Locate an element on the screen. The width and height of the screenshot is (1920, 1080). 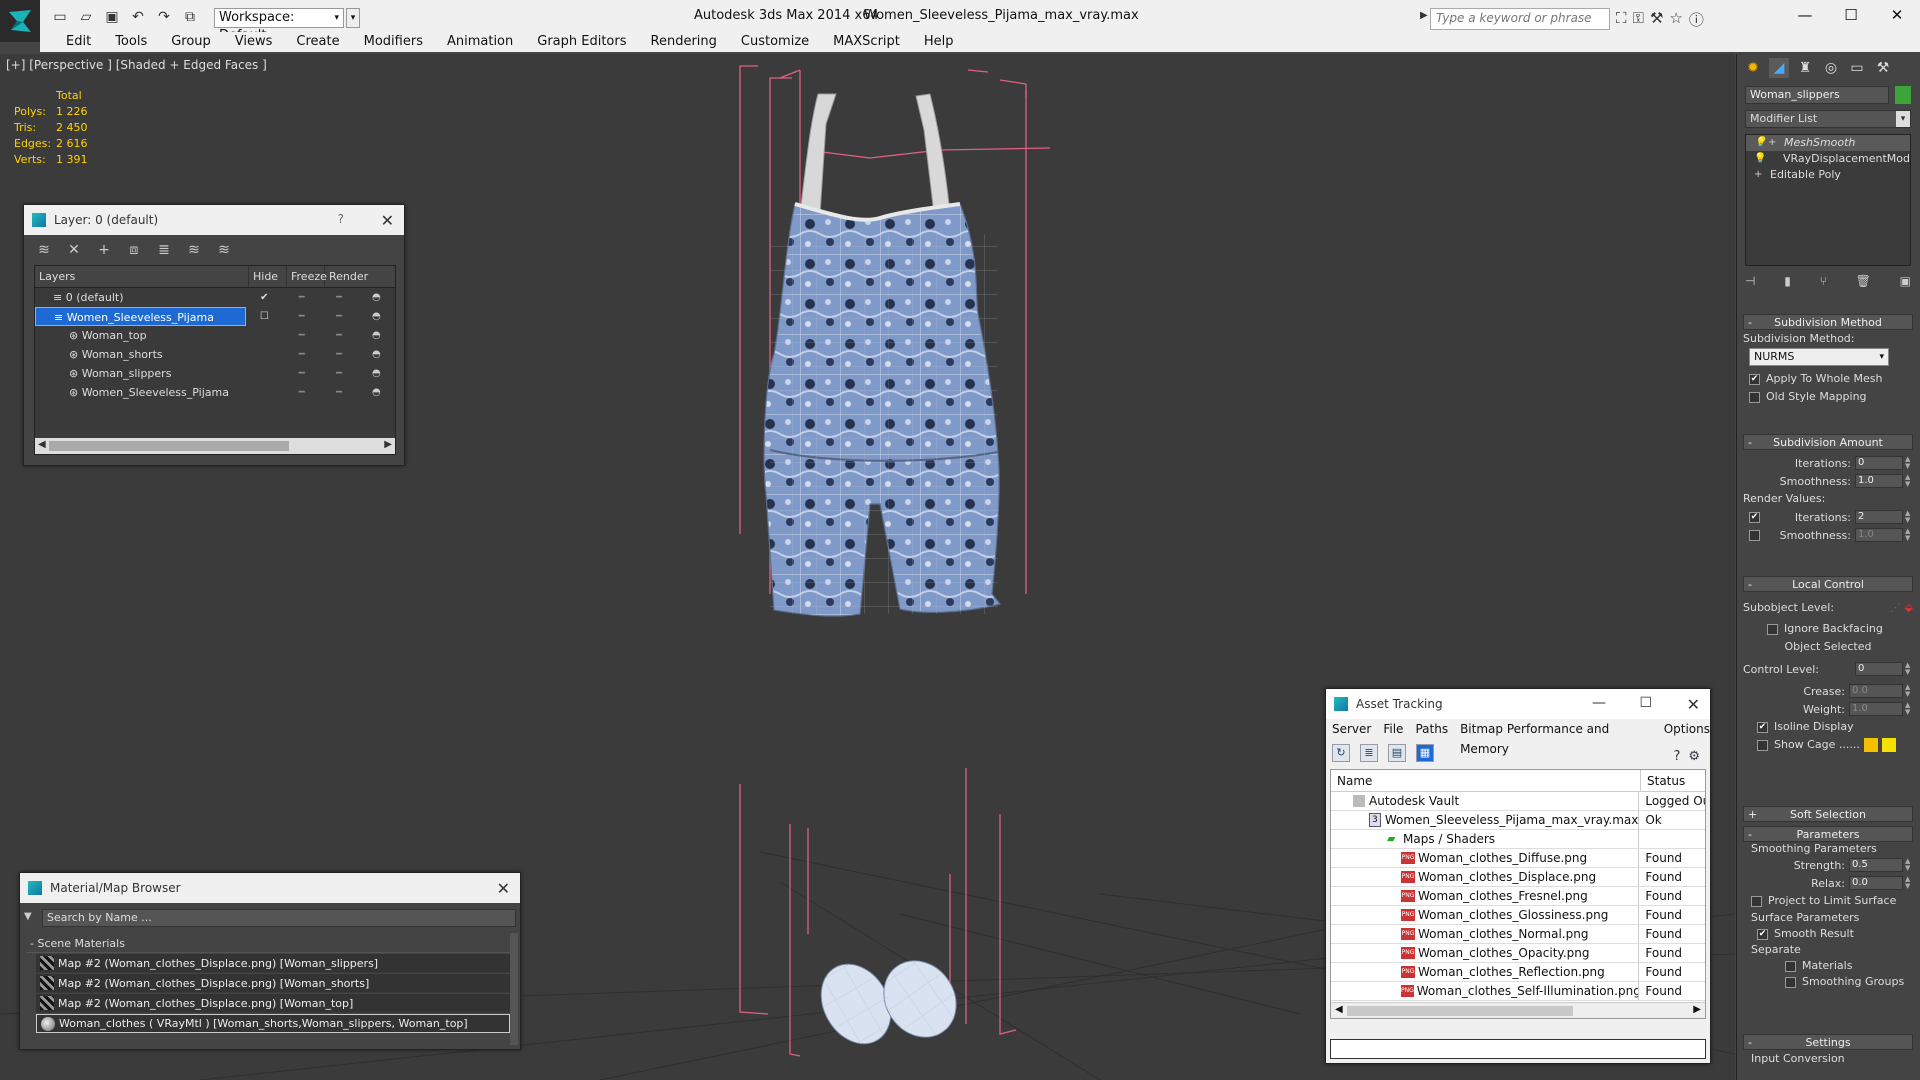
menu-bitmap-performance: Bitmap Performance and Memory is located at coordinates (1556, 737).